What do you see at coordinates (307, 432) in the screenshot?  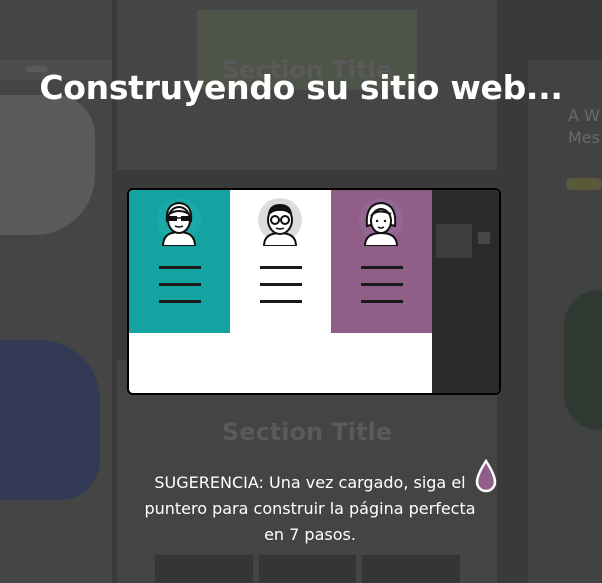 I see `bg-section-title: Section Title` at bounding box center [307, 432].